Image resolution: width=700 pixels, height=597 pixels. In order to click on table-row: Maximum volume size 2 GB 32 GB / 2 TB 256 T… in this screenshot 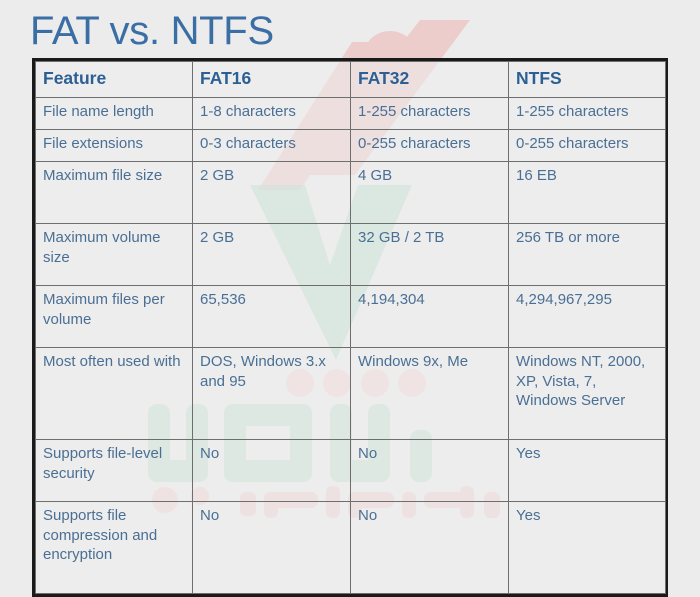, I will do `click(350, 254)`.